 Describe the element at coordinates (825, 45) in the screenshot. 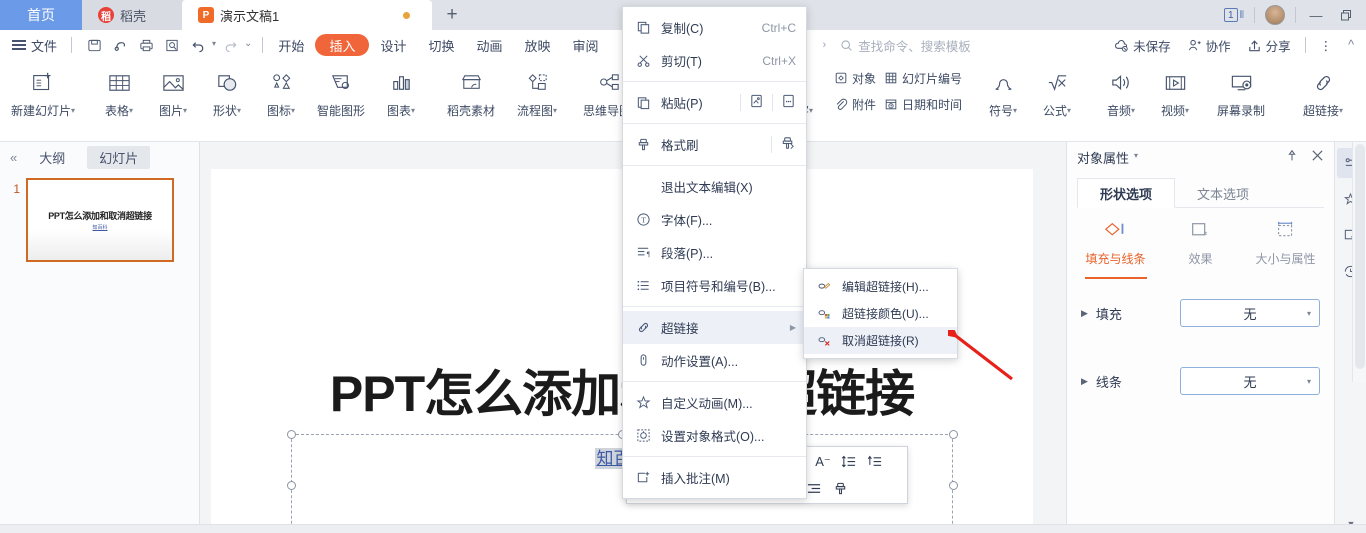

I see `chevron-right-icon: ›` at that location.